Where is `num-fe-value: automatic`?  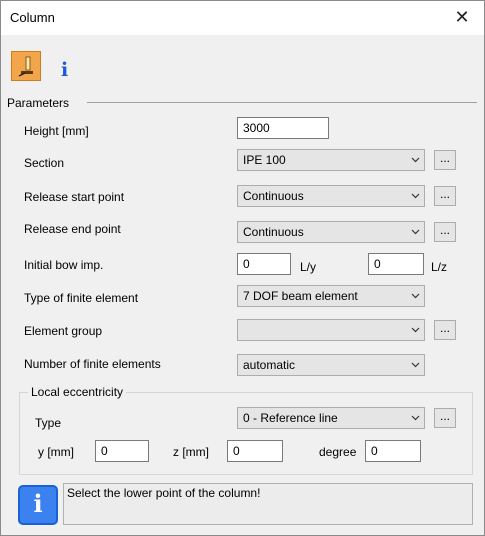 num-fe-value: automatic is located at coordinates (269, 365).